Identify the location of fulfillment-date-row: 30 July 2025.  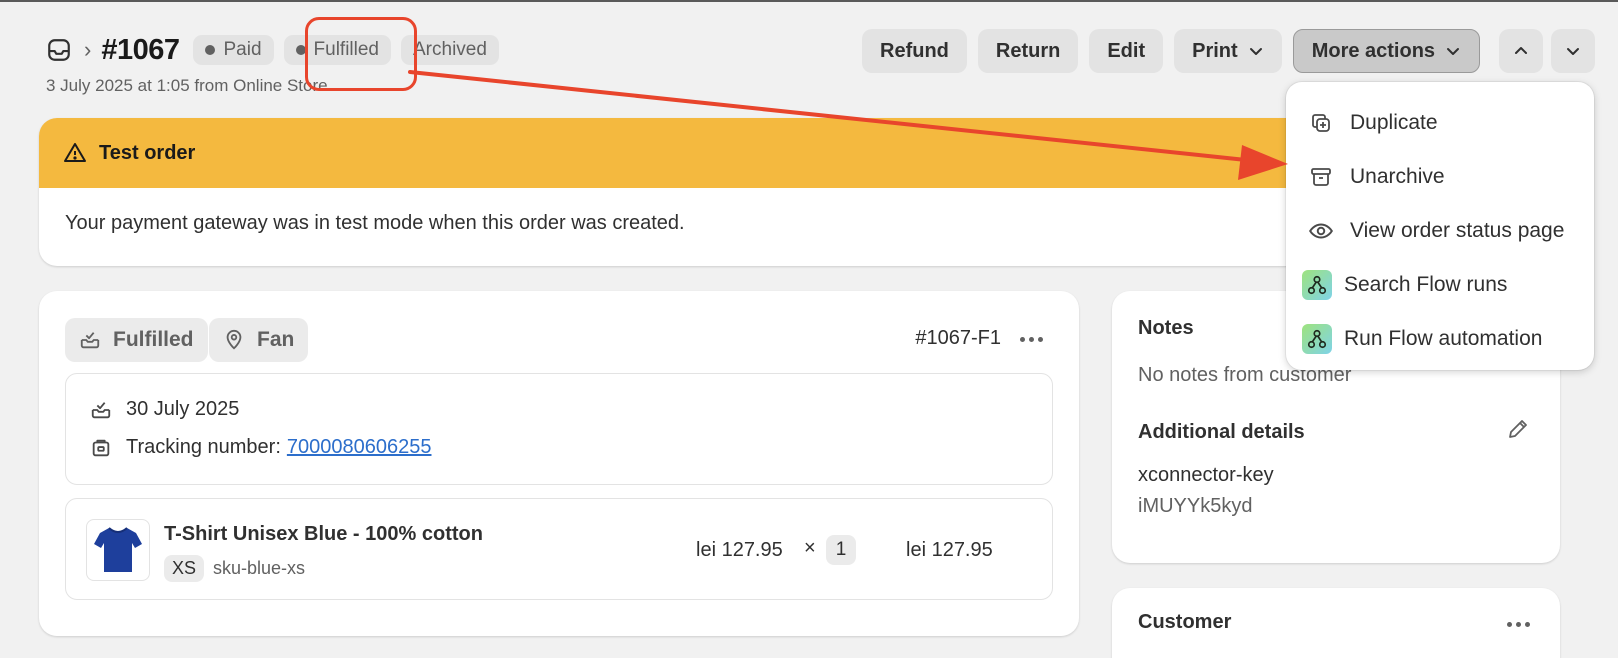
(164, 409).